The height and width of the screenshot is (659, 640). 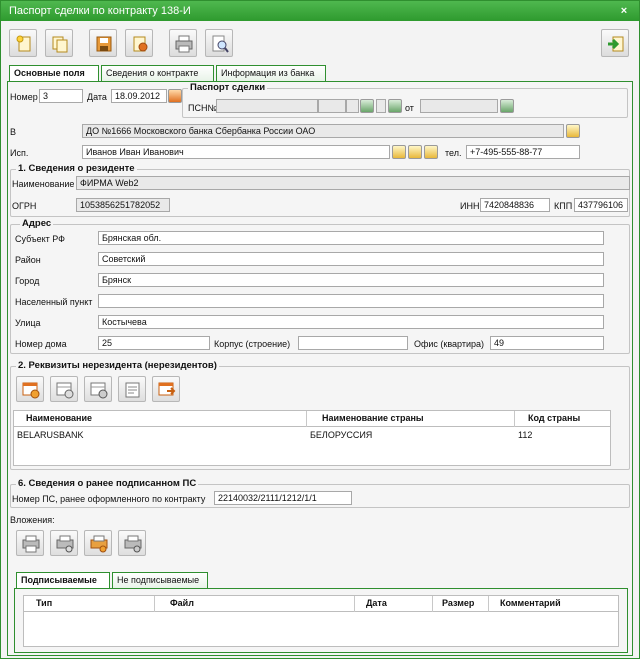 I want to click on nonresident-delete-button, so click(x=98, y=389).